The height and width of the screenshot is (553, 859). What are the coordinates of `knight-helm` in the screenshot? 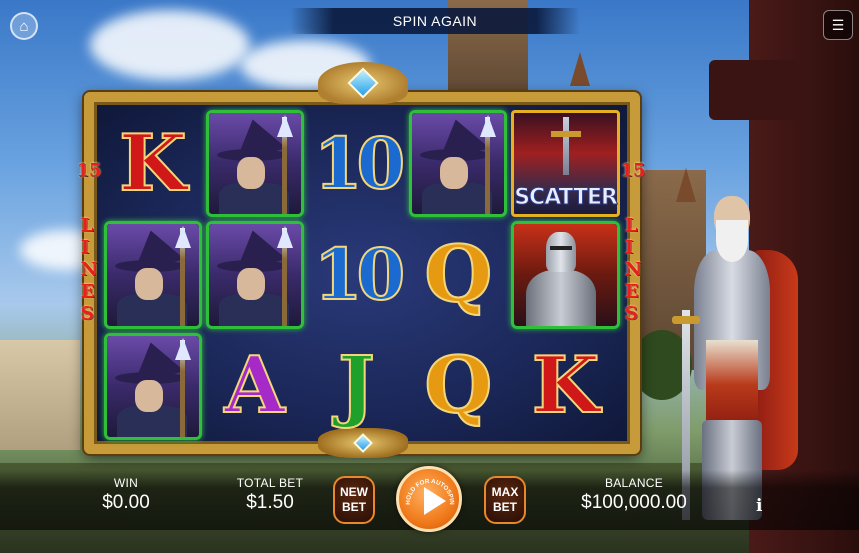 It's located at (561, 252).